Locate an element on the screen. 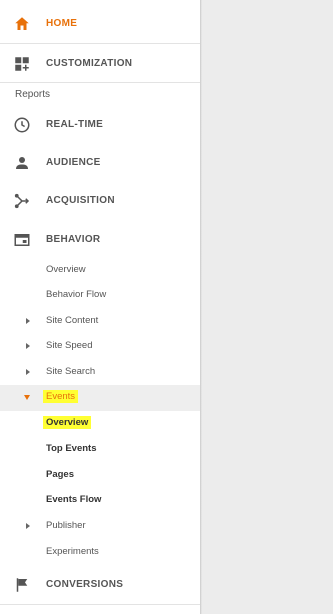  events-overview-label: Overview is located at coordinates (67, 422).